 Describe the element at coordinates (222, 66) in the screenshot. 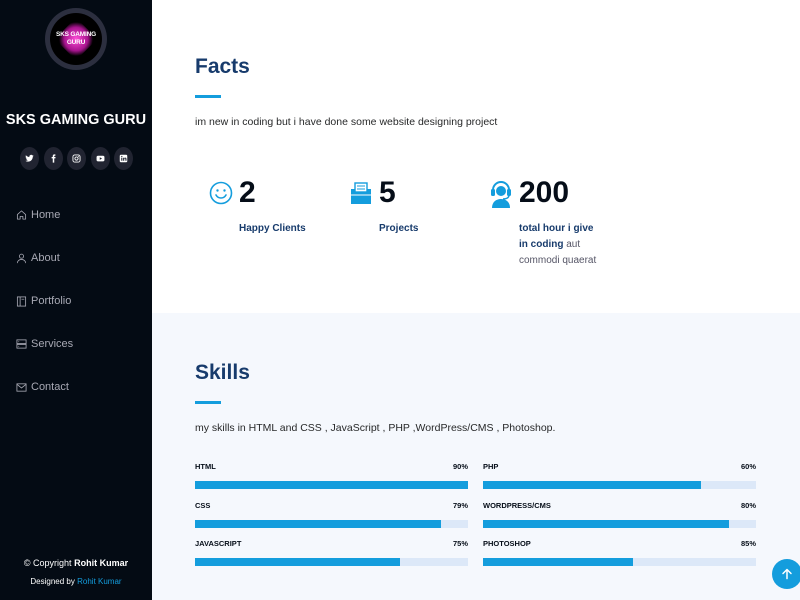

I see `facts-title: Facts` at that location.